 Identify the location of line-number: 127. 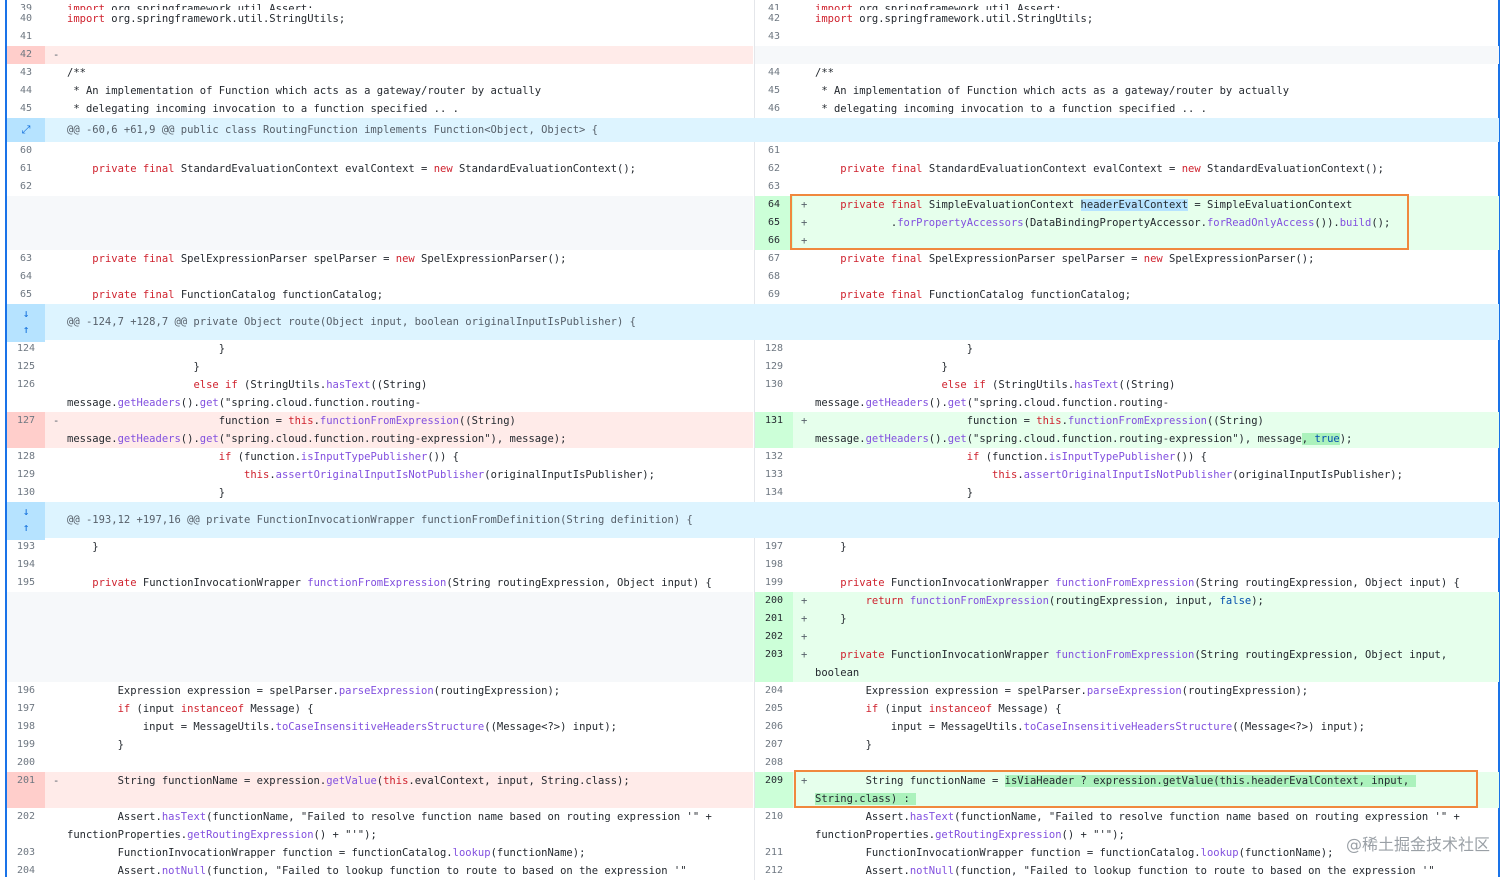
(26, 430).